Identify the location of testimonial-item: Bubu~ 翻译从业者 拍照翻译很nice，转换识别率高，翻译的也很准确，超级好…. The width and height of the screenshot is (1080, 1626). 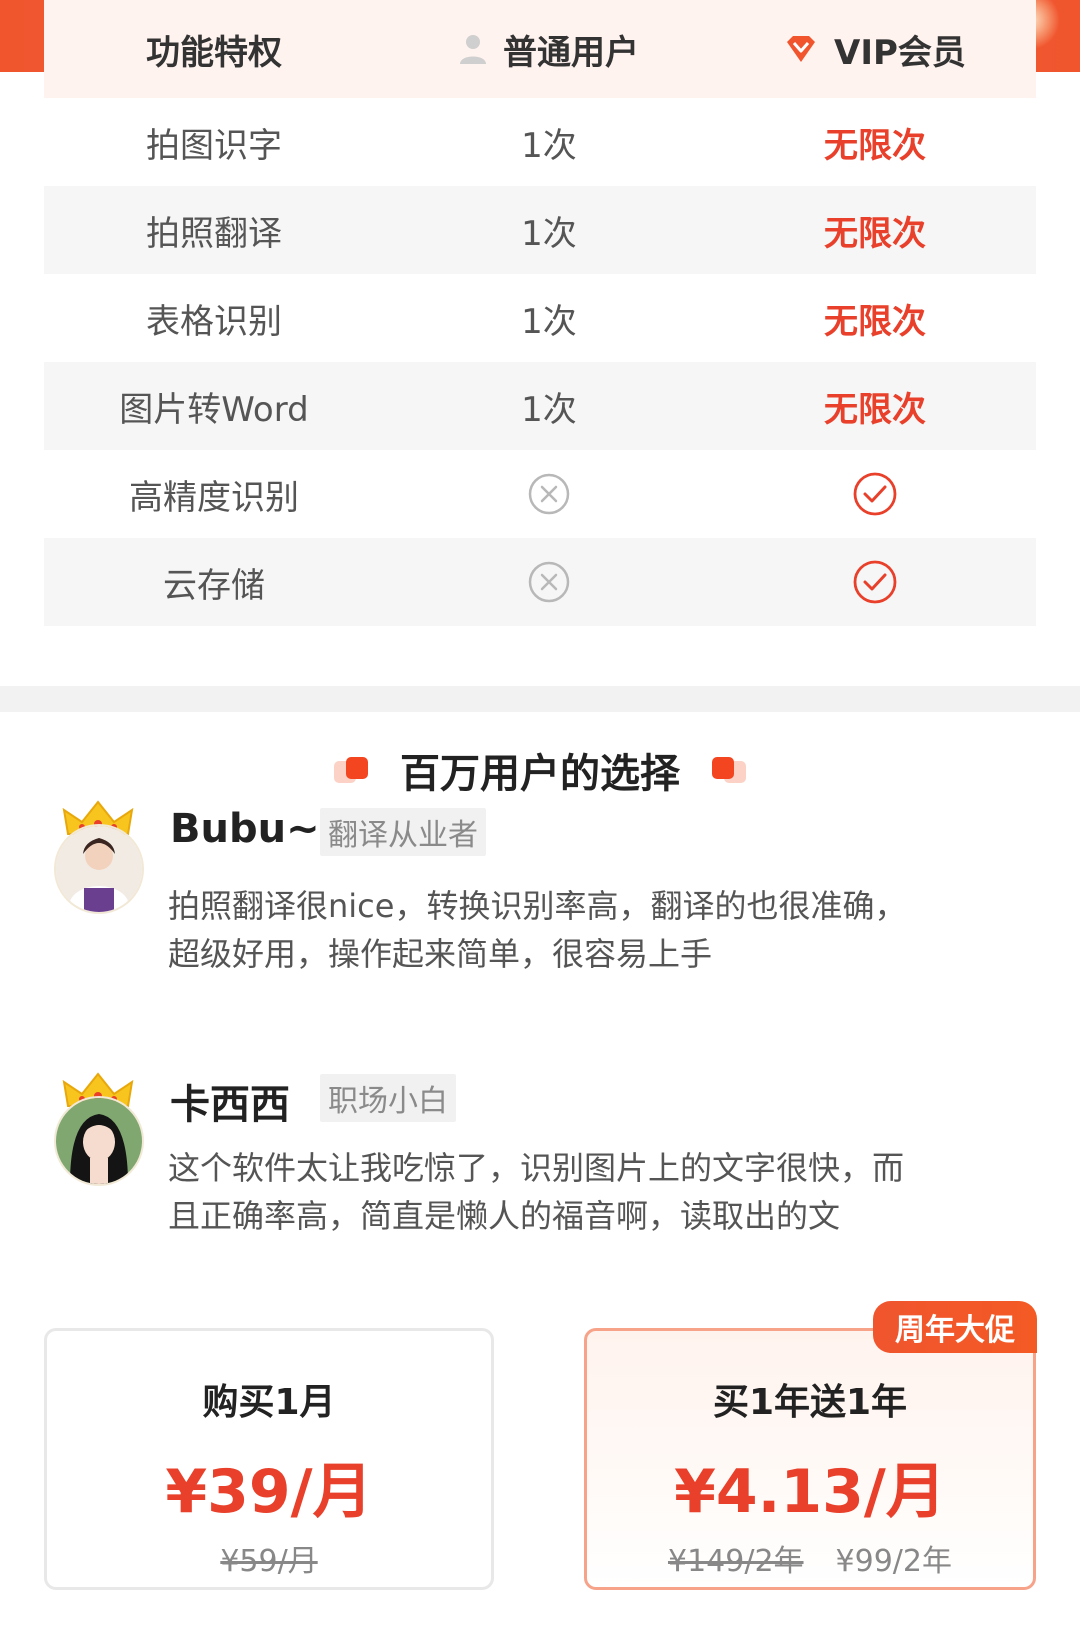
(540, 910).